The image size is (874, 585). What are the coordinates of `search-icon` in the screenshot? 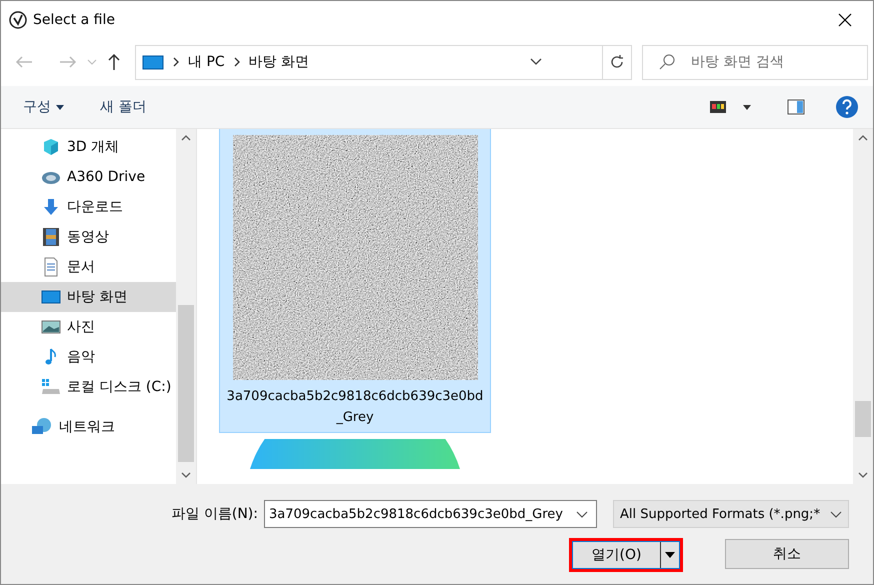 It's located at (667, 62).